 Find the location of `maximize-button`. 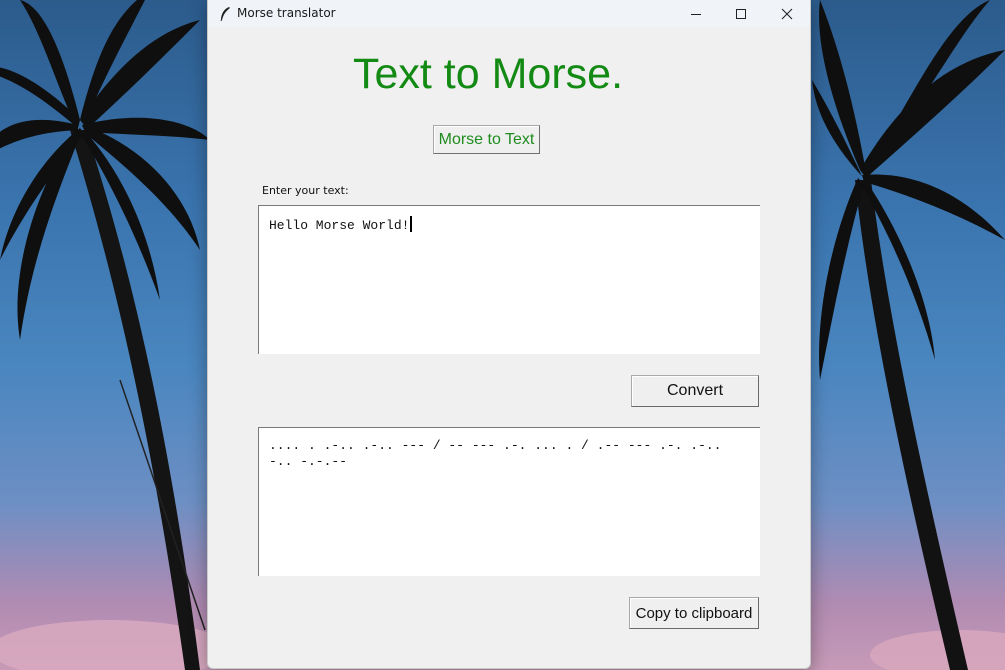

maximize-button is located at coordinates (741, 13).